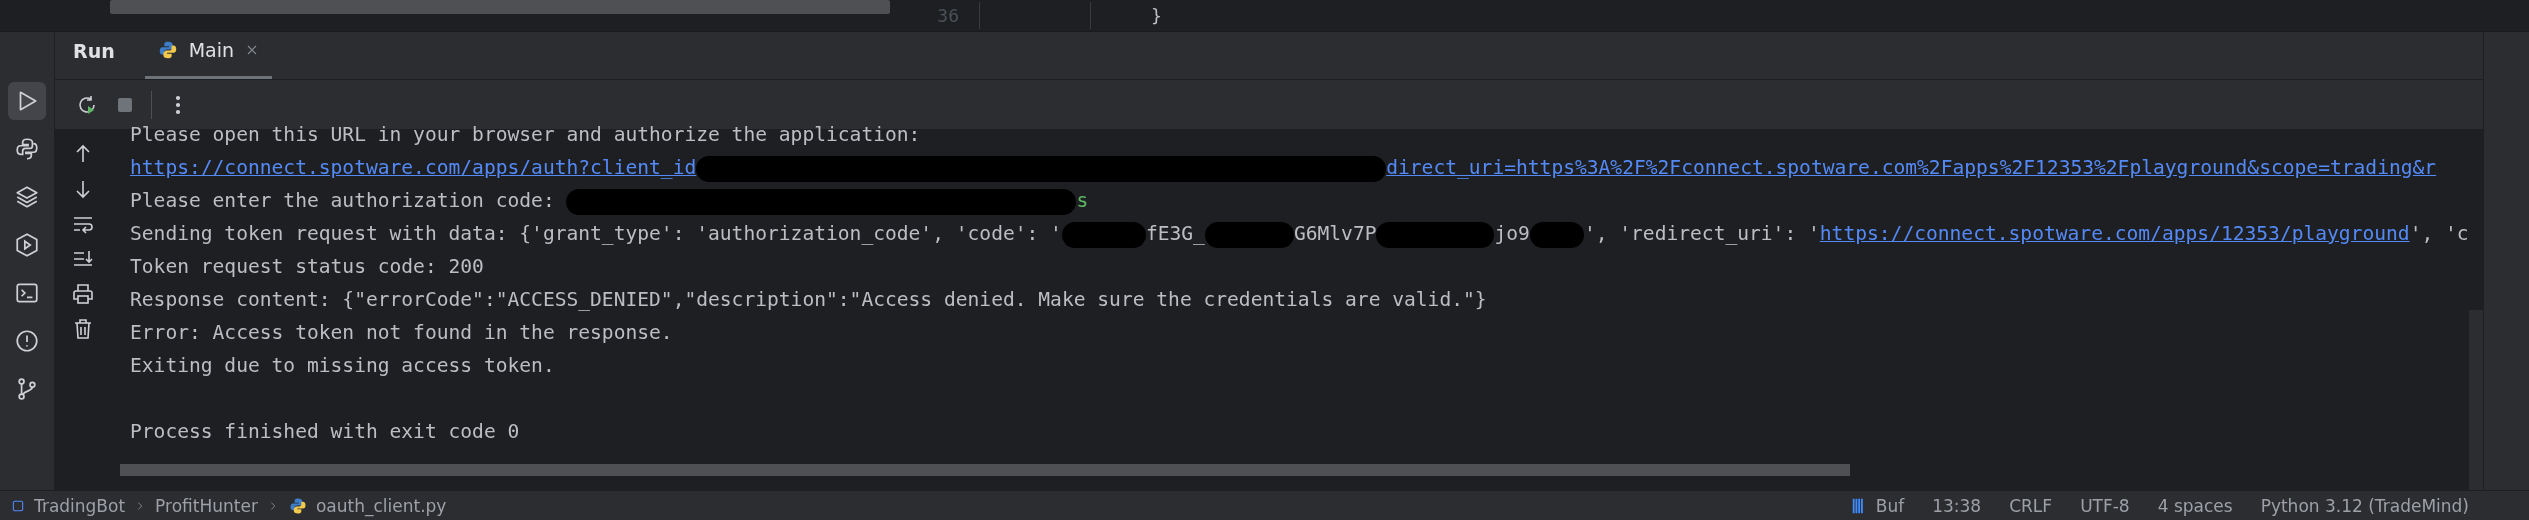 The height and width of the screenshot is (520, 2529). I want to click on panel-title: Run, so click(94, 51).